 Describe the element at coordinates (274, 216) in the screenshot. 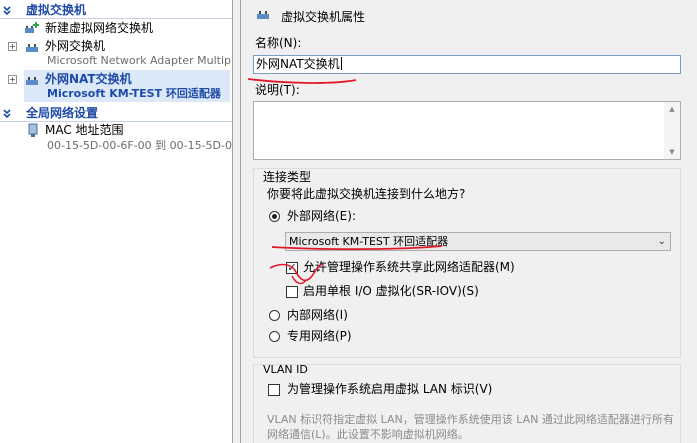

I see `external-network-radio` at that location.